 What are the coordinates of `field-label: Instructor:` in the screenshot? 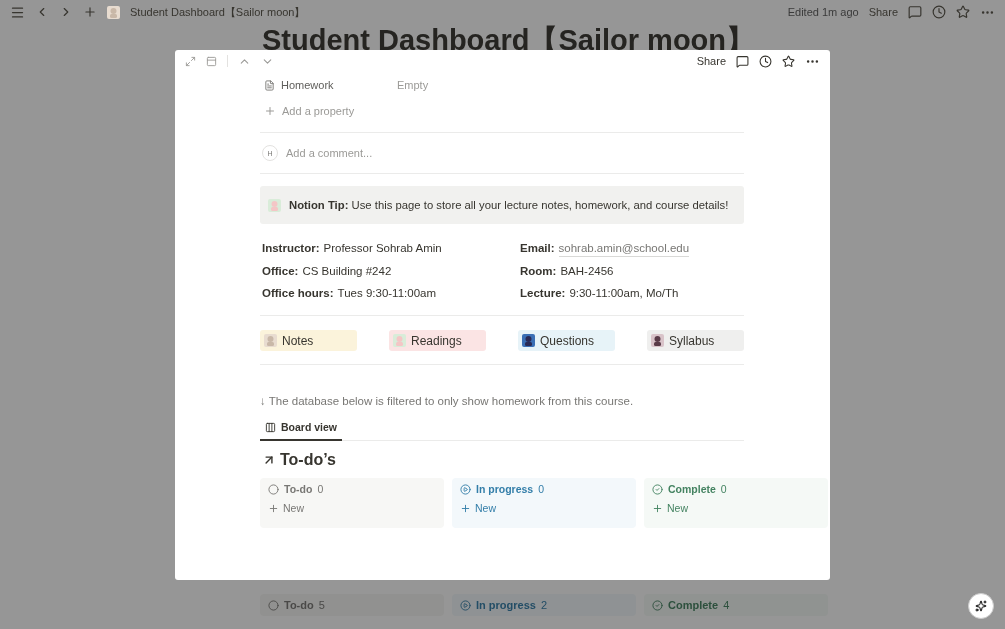 It's located at (291, 248).